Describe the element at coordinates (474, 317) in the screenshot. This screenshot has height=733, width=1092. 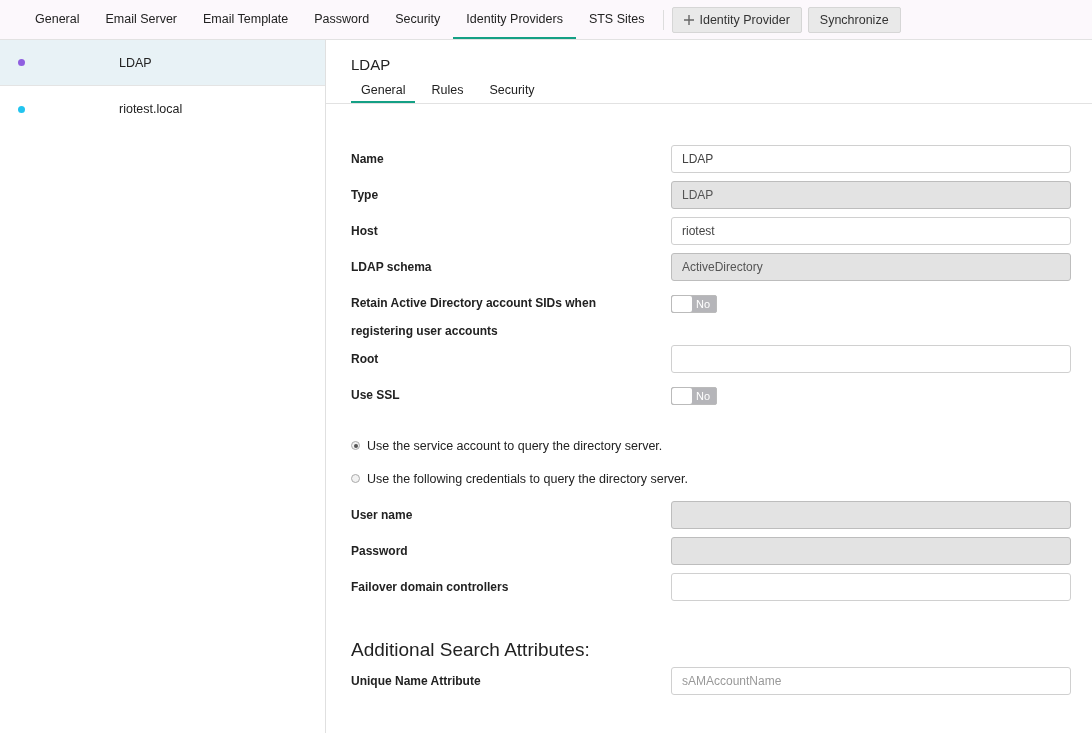
I see `field-label: Retain Active Directory account SIDs when registering user accounts` at that location.